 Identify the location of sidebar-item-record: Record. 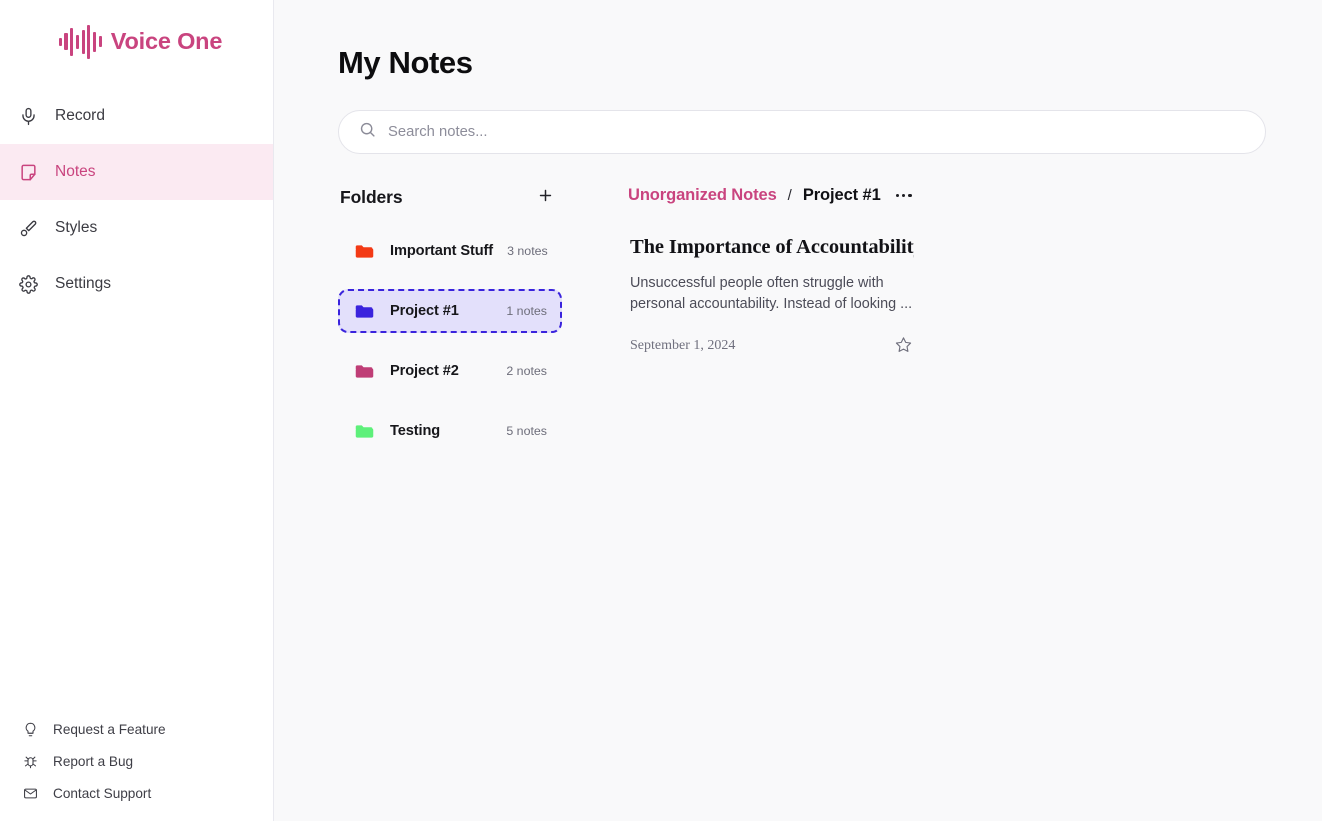
(136, 116).